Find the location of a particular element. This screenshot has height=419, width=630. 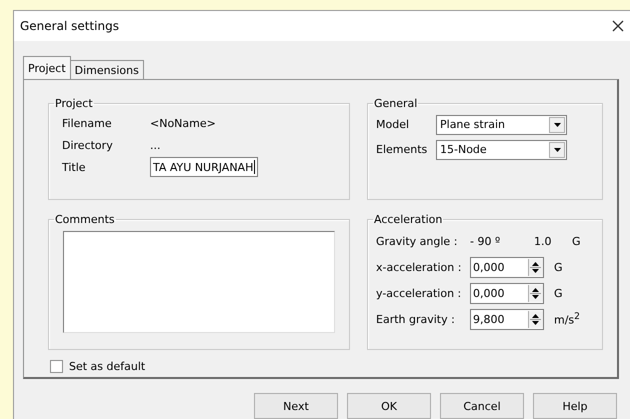

comments-field is located at coordinates (199, 282).